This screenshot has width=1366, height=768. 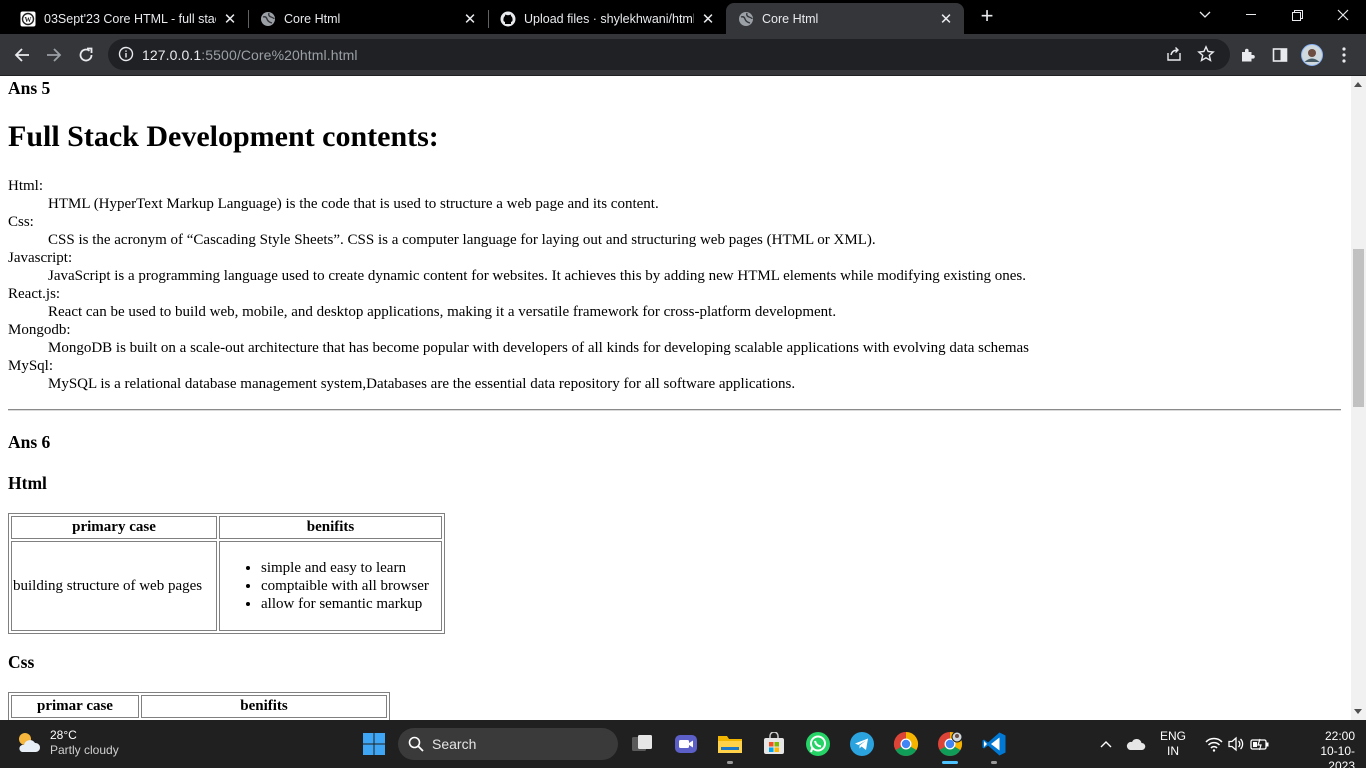 I want to click on vscode-button, so click(x=994, y=747).